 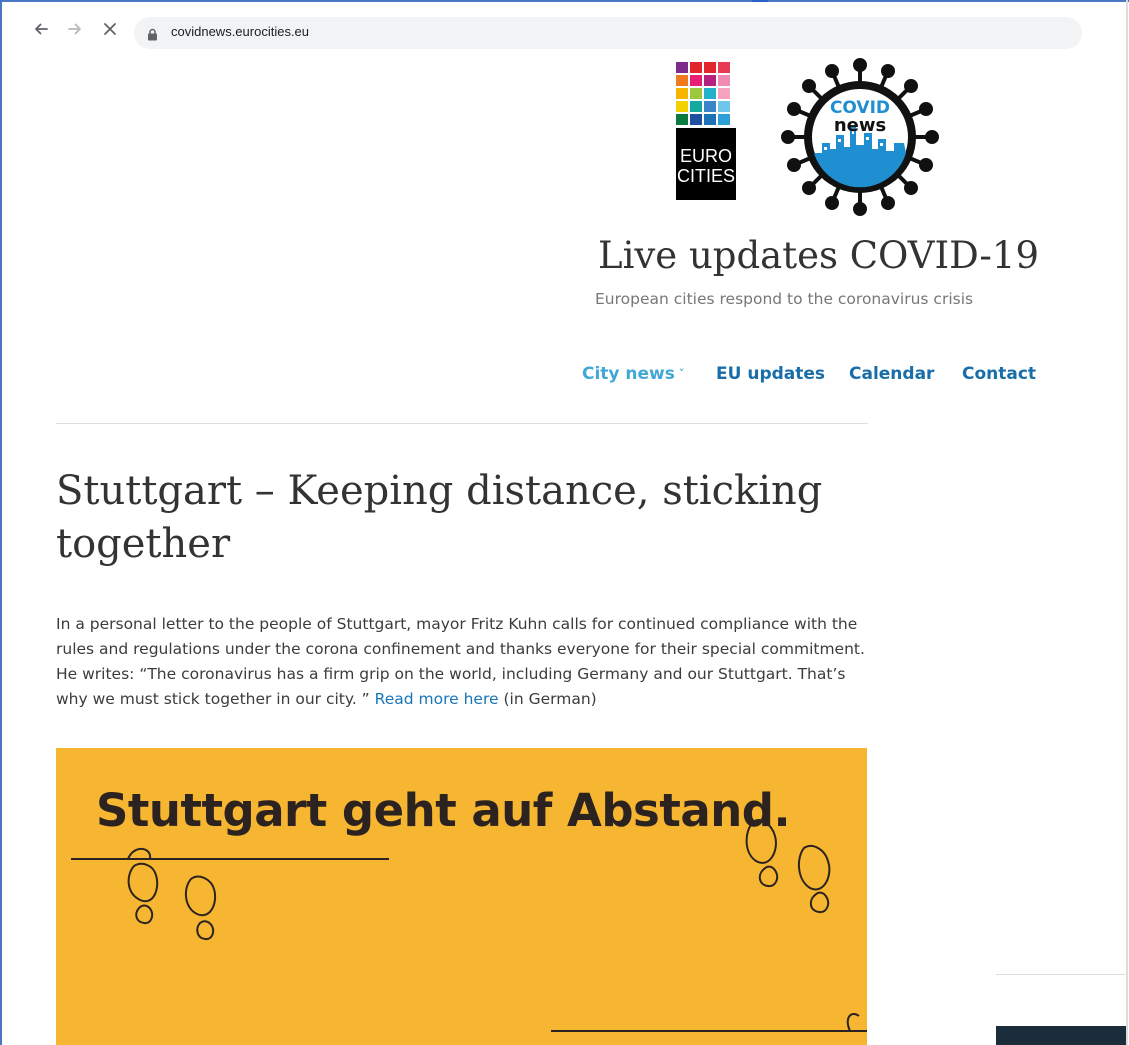 I want to click on article-link-suffix: (in German), so click(x=547, y=699).